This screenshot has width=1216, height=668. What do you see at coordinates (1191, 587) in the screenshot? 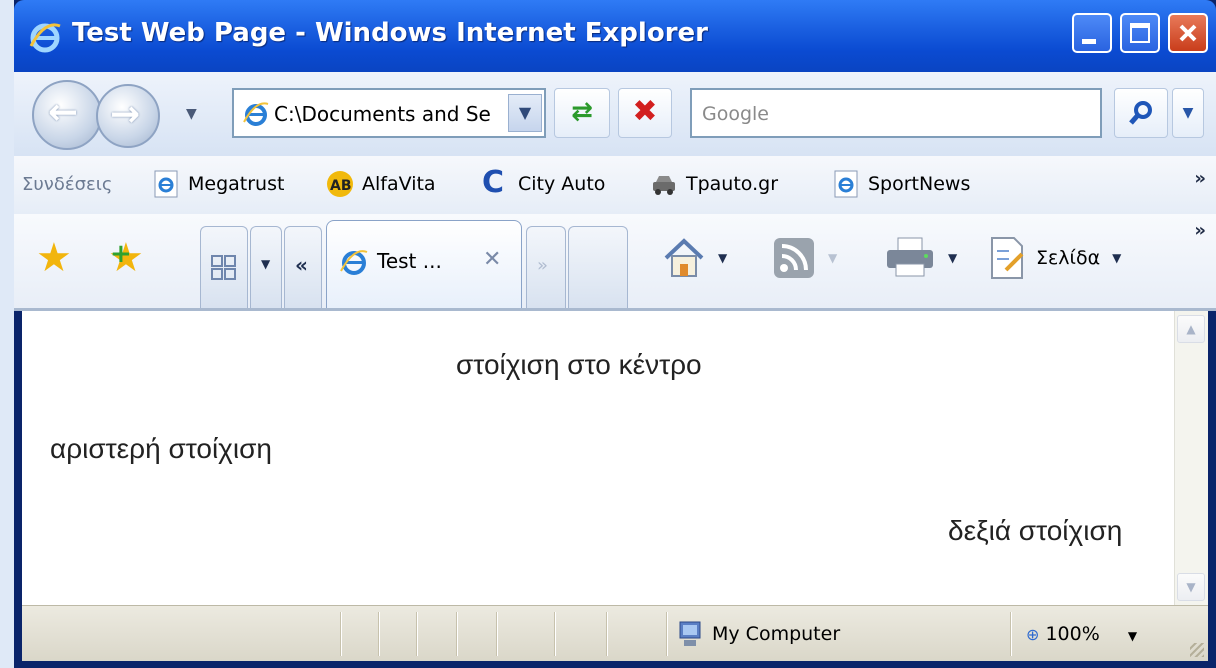
I see `scroll-down-icon: ▼` at bounding box center [1191, 587].